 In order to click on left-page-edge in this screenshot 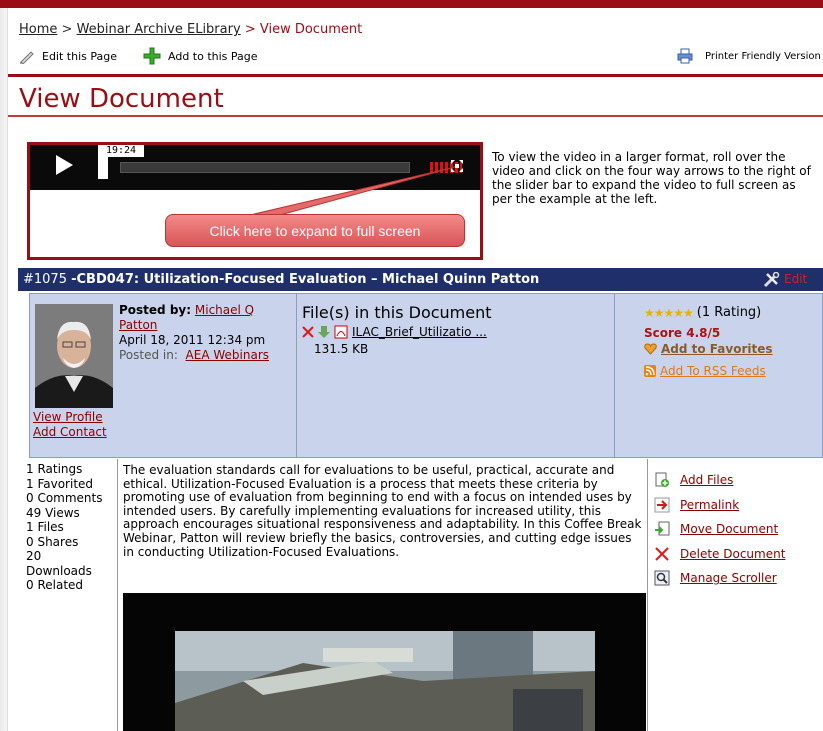, I will do `click(4, 369)`.